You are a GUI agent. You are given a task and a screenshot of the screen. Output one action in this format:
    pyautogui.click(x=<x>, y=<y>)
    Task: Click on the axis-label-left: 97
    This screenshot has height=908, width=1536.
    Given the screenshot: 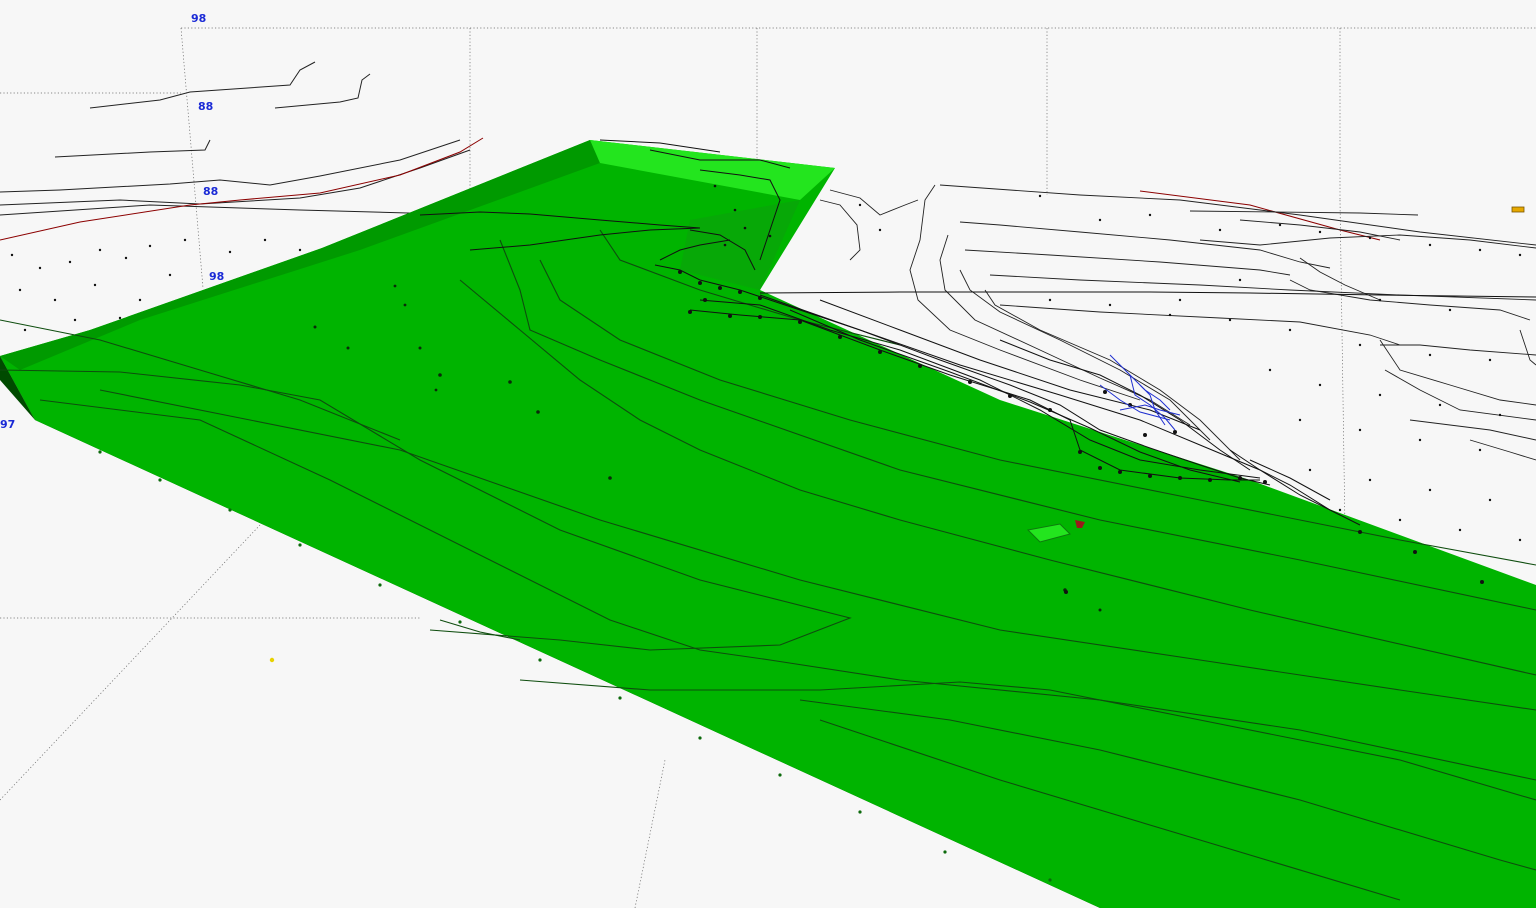 What is the action you would take?
    pyautogui.click(x=7, y=424)
    